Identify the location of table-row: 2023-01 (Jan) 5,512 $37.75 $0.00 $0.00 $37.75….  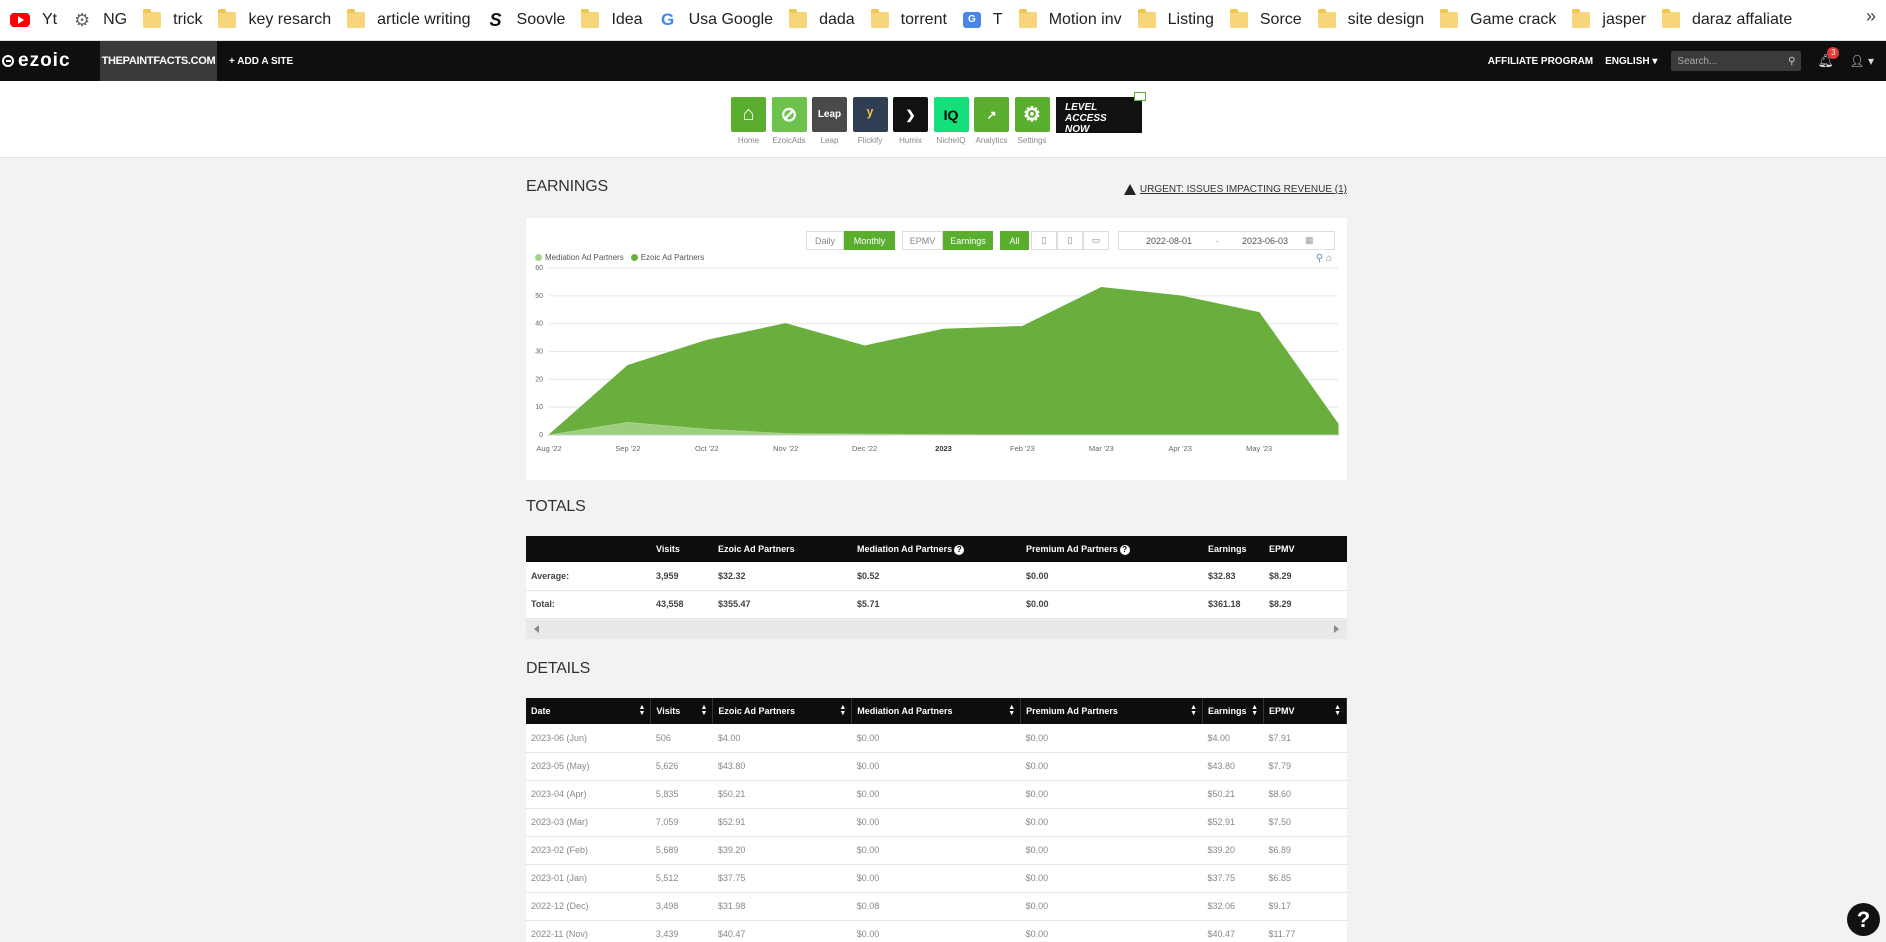
(936, 878).